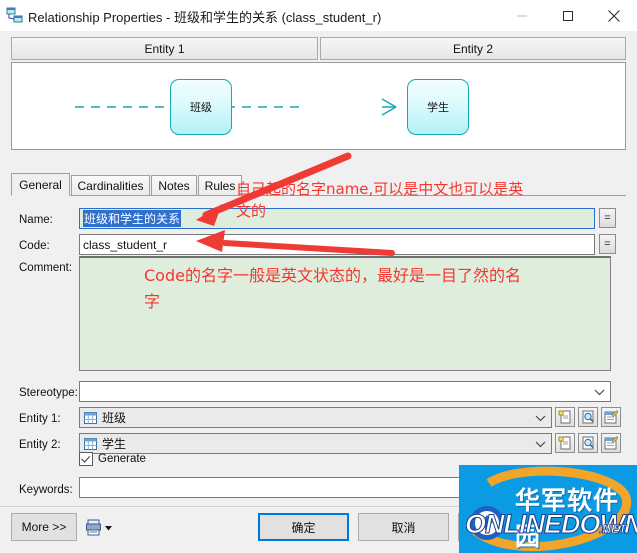 The image size is (637, 553). I want to click on close-button, so click(614, 15).